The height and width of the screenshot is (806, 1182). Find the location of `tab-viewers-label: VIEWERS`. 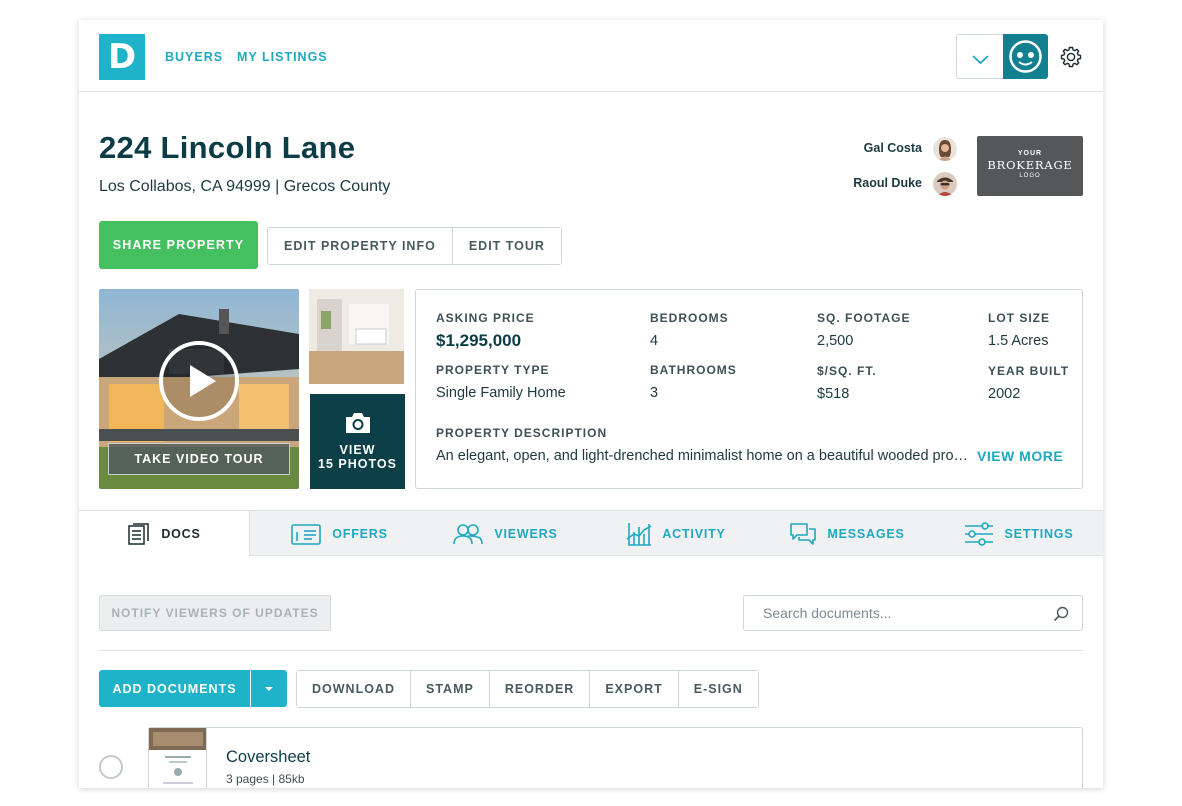

tab-viewers-label: VIEWERS is located at coordinates (526, 533).